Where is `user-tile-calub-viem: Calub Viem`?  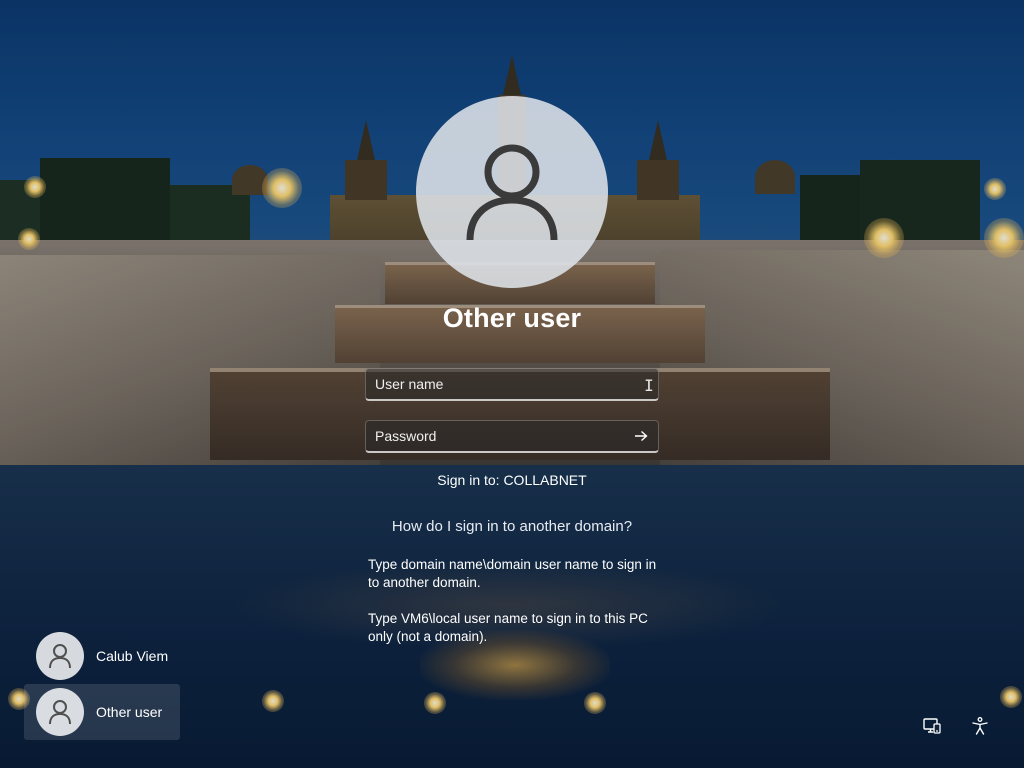 user-tile-calub-viem: Calub Viem is located at coordinates (102, 656).